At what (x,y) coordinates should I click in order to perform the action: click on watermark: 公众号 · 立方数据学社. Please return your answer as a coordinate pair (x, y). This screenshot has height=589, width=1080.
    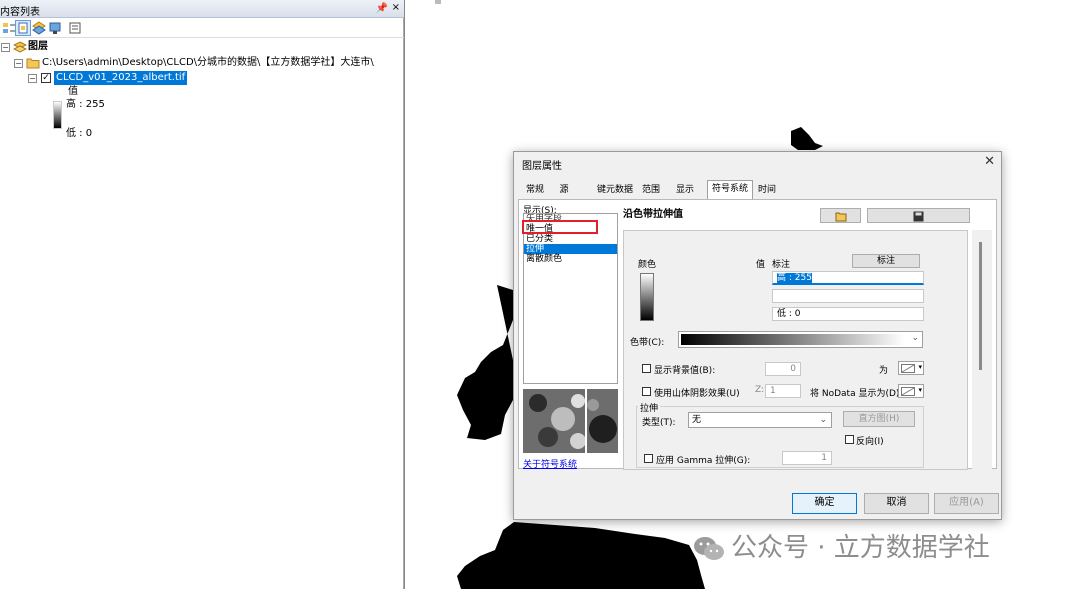
    Looking at the image, I should click on (841, 545).